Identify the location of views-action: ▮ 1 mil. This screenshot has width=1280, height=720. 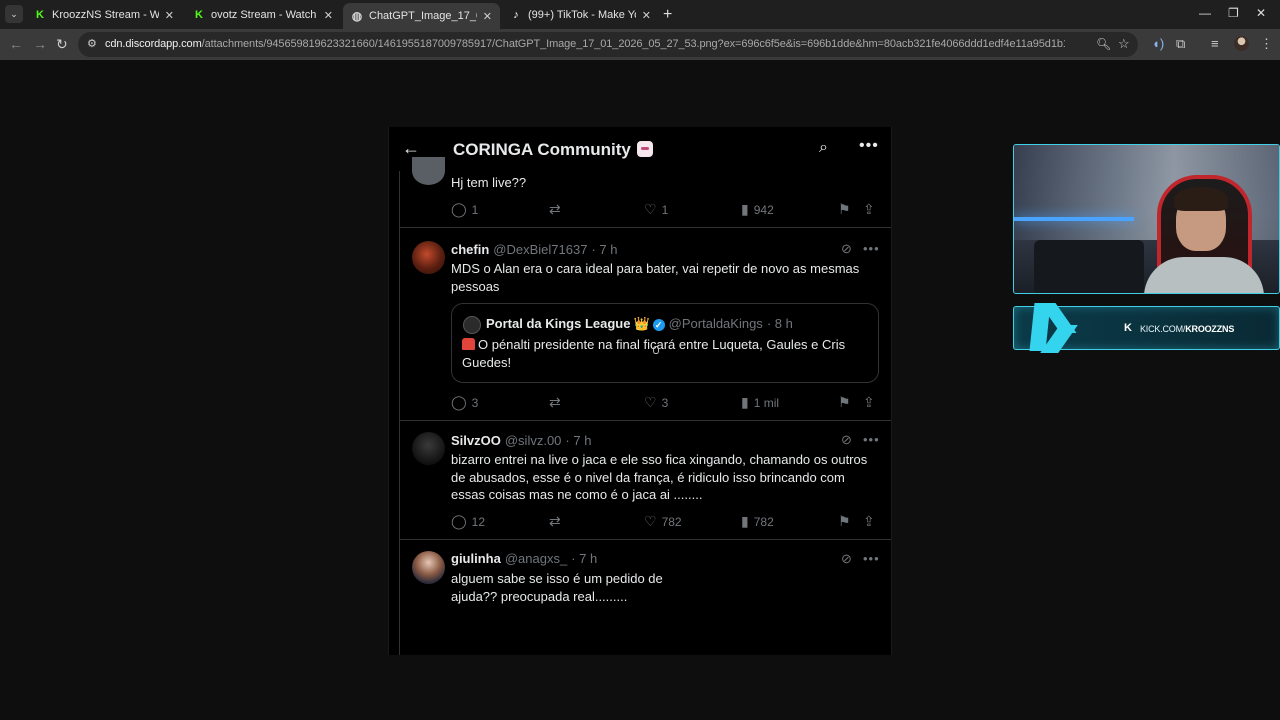
(760, 402).